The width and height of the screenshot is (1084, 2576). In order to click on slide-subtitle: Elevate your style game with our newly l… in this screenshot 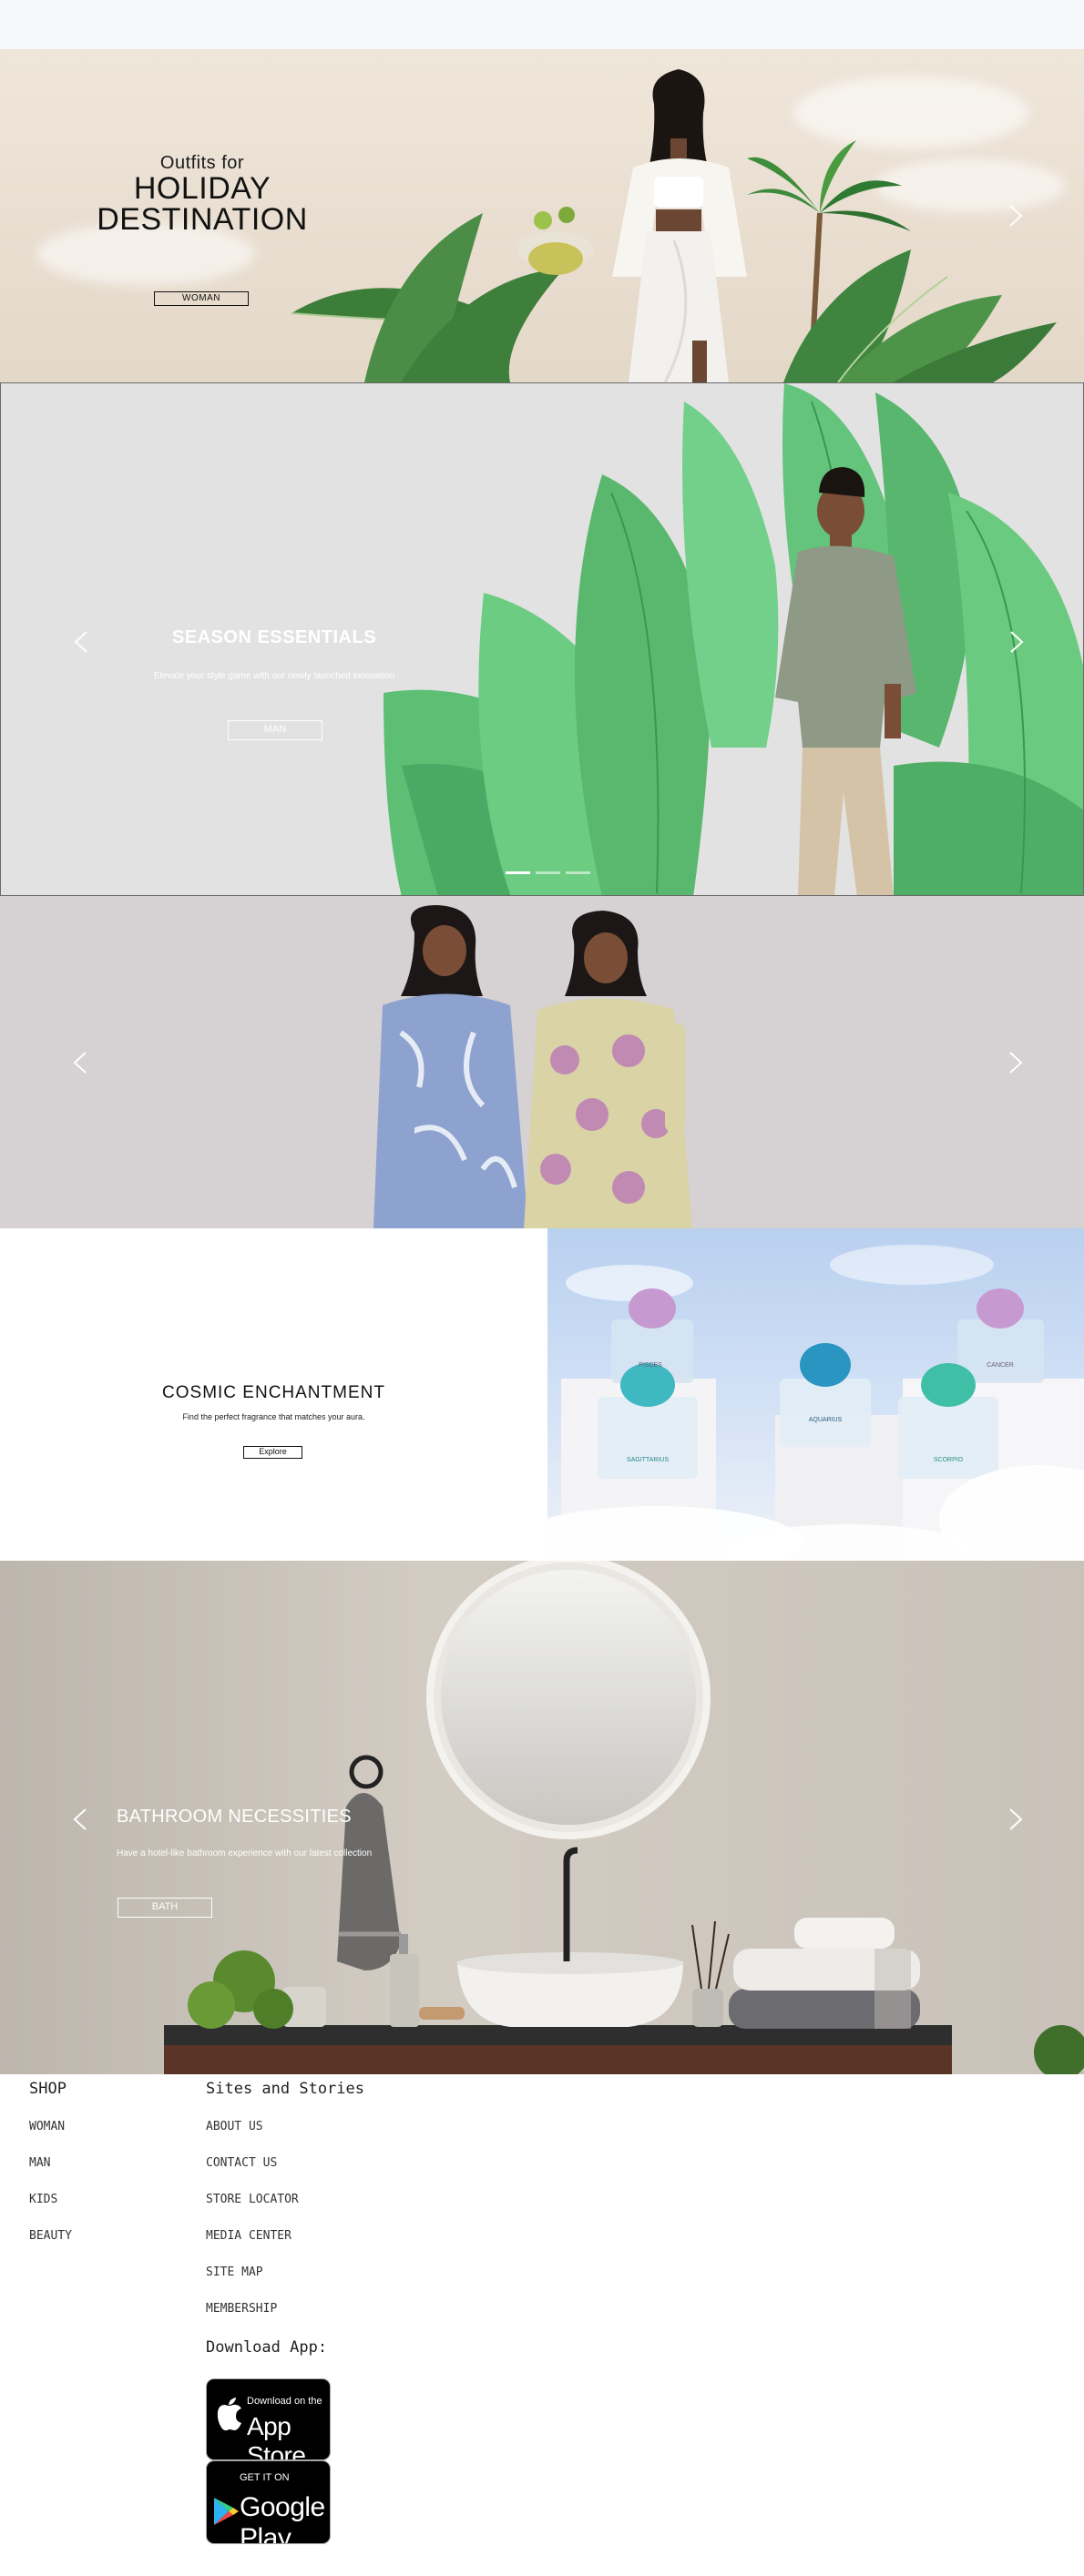, I will do `click(274, 676)`.